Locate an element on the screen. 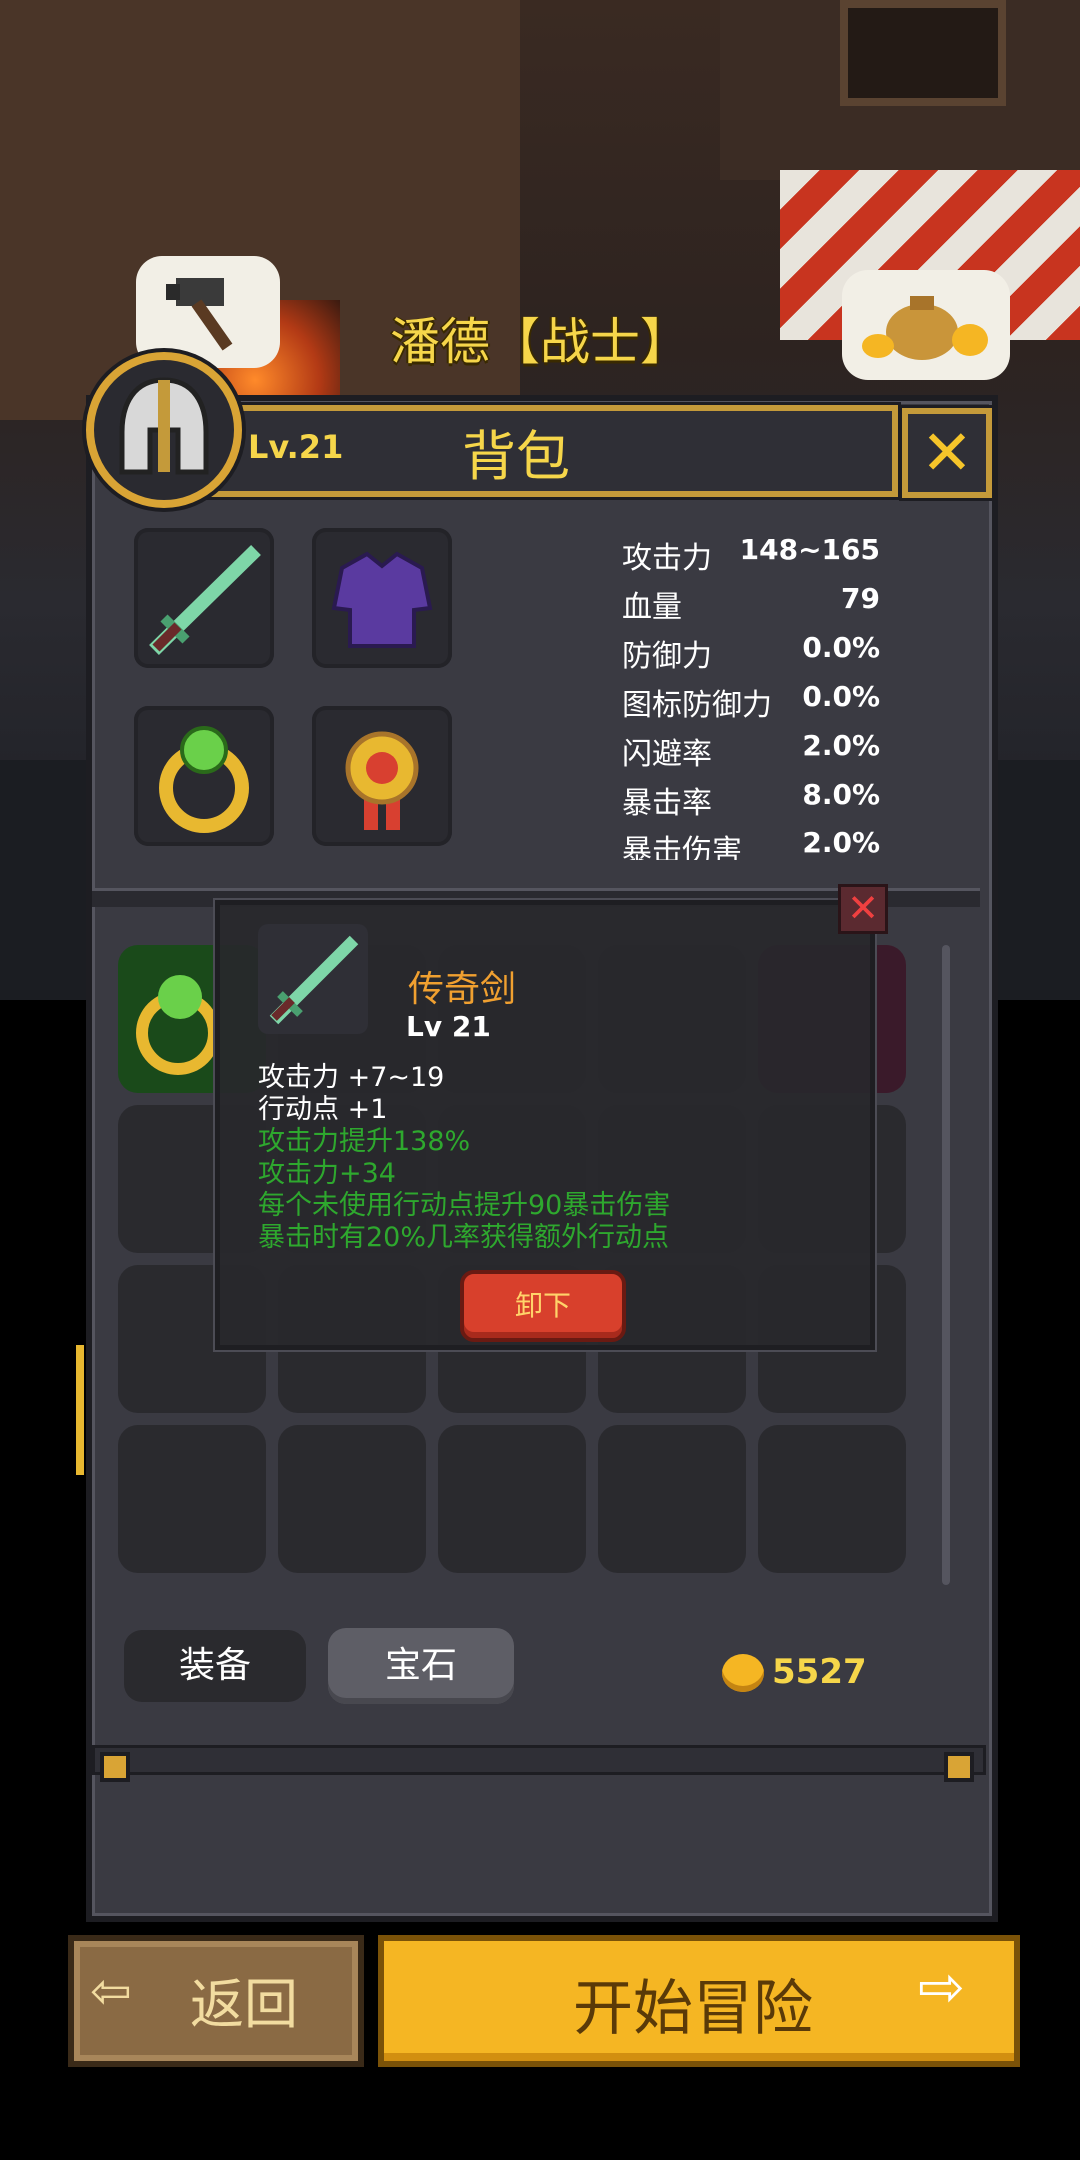  merchant-button is located at coordinates (926, 325).